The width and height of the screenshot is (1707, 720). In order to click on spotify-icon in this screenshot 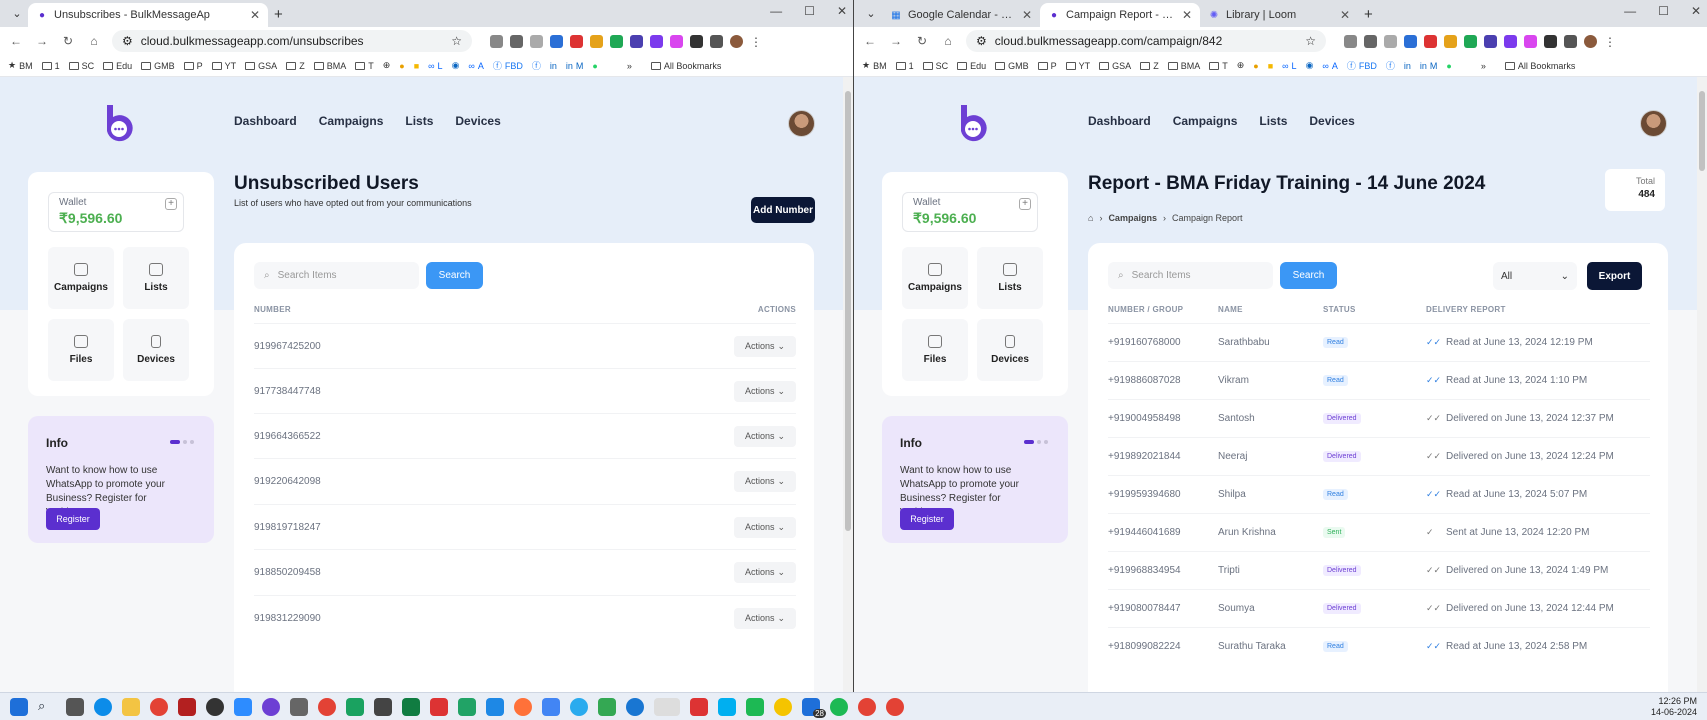, I will do `click(839, 706)`.